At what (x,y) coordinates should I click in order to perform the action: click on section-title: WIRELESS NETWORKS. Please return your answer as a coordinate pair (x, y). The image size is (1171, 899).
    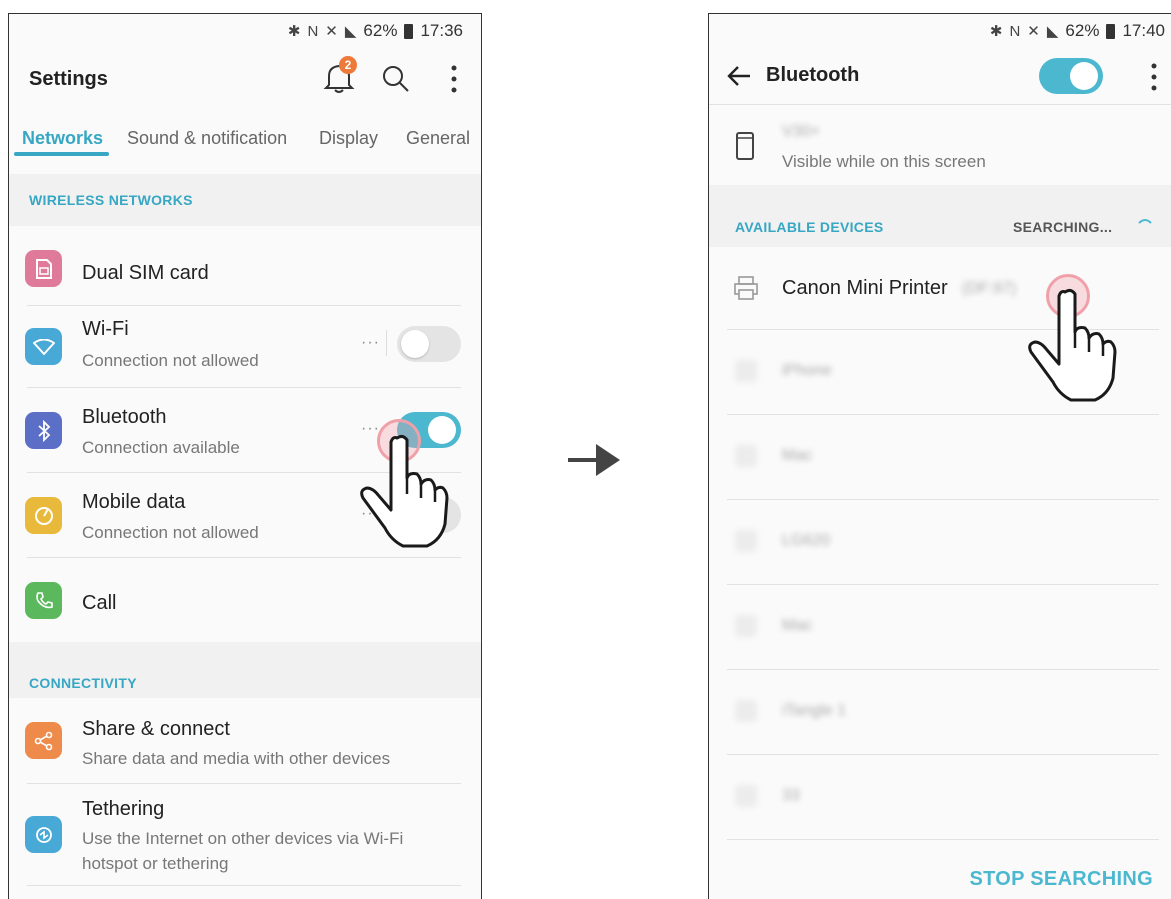
    Looking at the image, I should click on (111, 200).